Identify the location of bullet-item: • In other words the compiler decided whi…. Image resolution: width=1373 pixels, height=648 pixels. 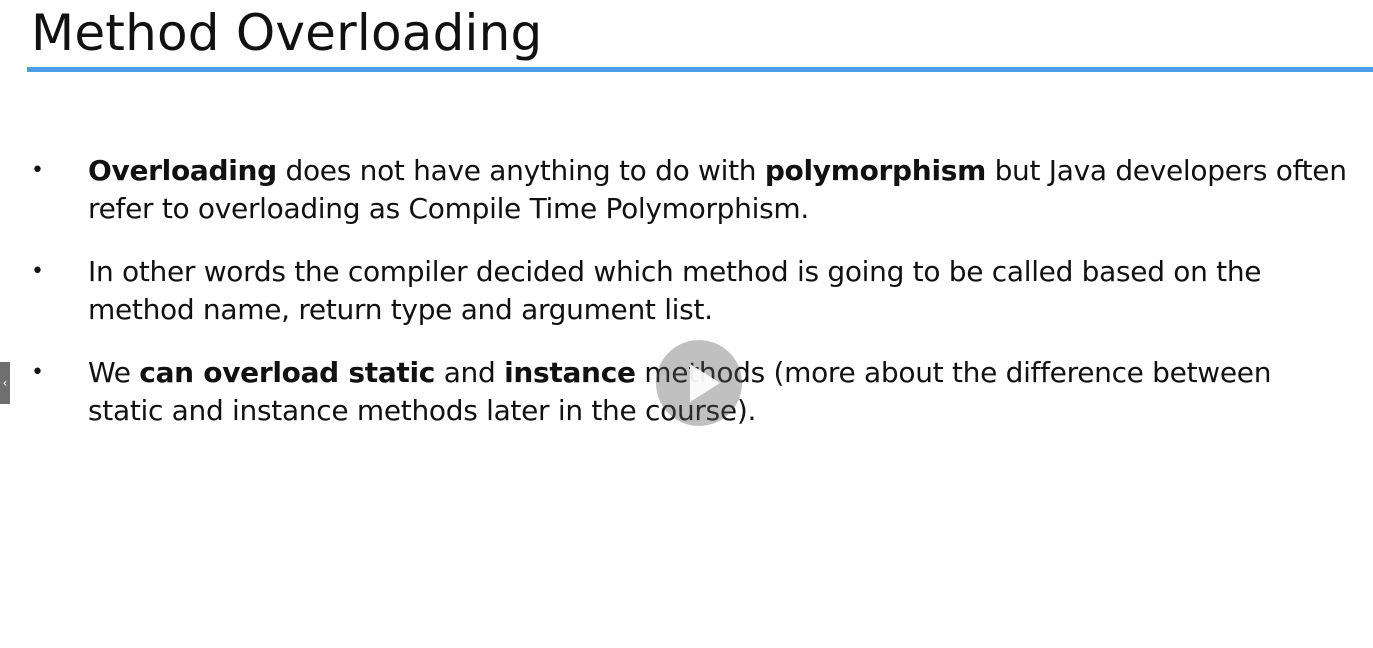
(691, 291).